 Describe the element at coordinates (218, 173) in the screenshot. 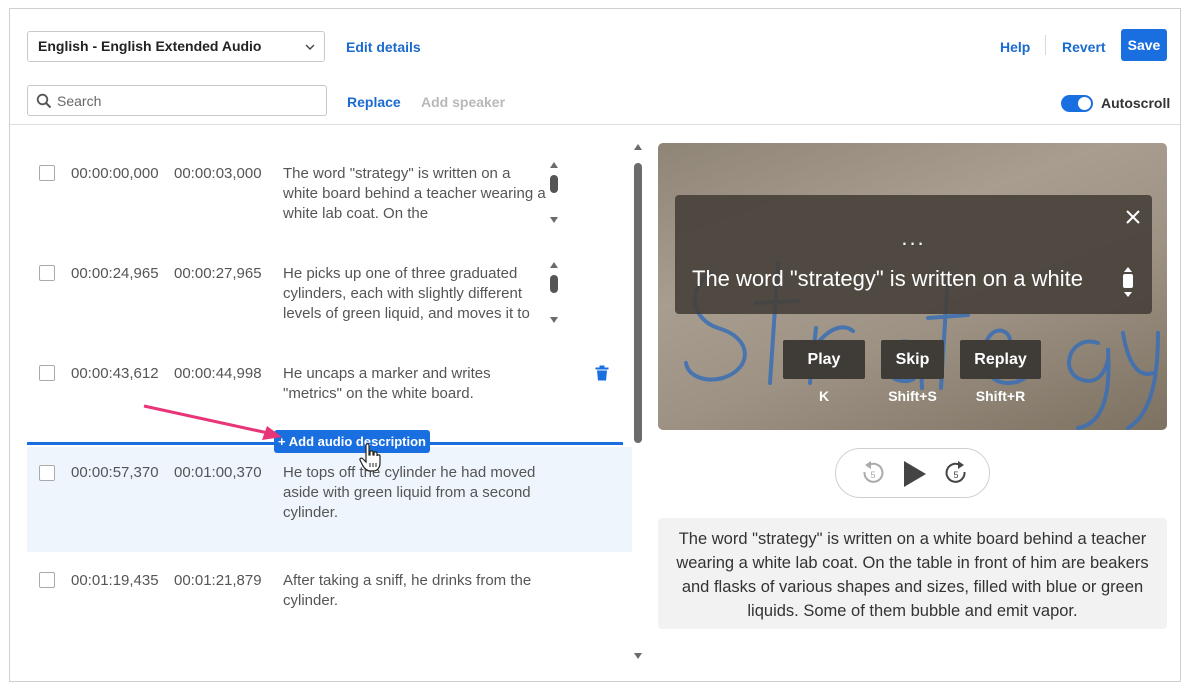

I see `end-time: 00:00:03,000` at that location.